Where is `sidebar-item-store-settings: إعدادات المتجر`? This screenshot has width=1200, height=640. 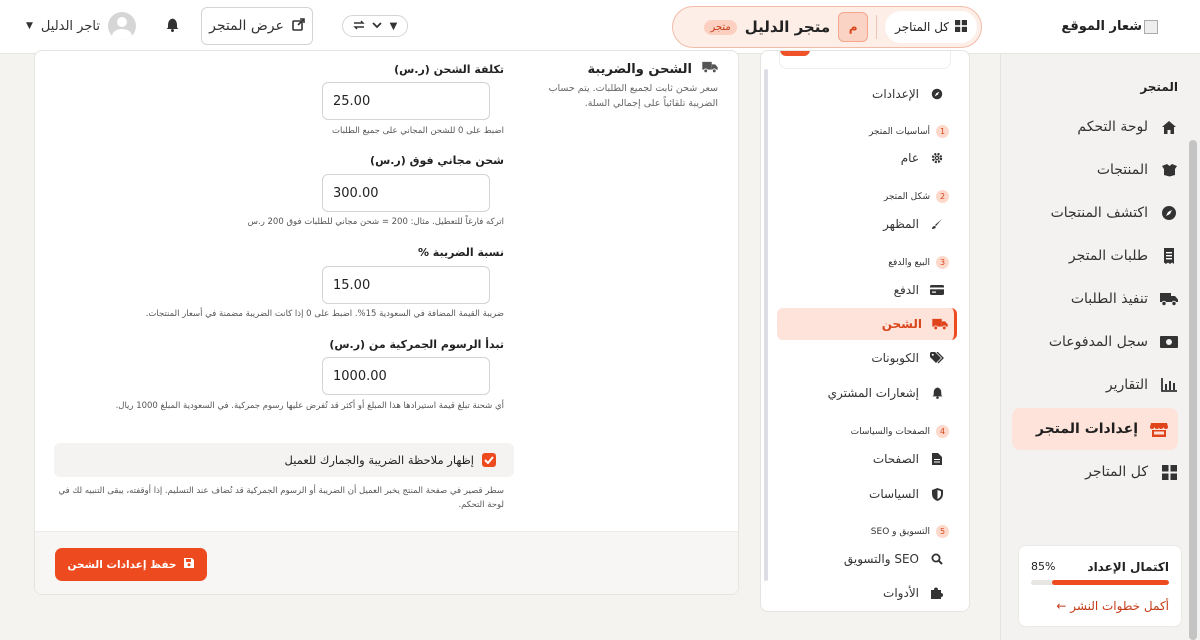
sidebar-item-store-settings: إعدادات المتجر is located at coordinates (1095, 429).